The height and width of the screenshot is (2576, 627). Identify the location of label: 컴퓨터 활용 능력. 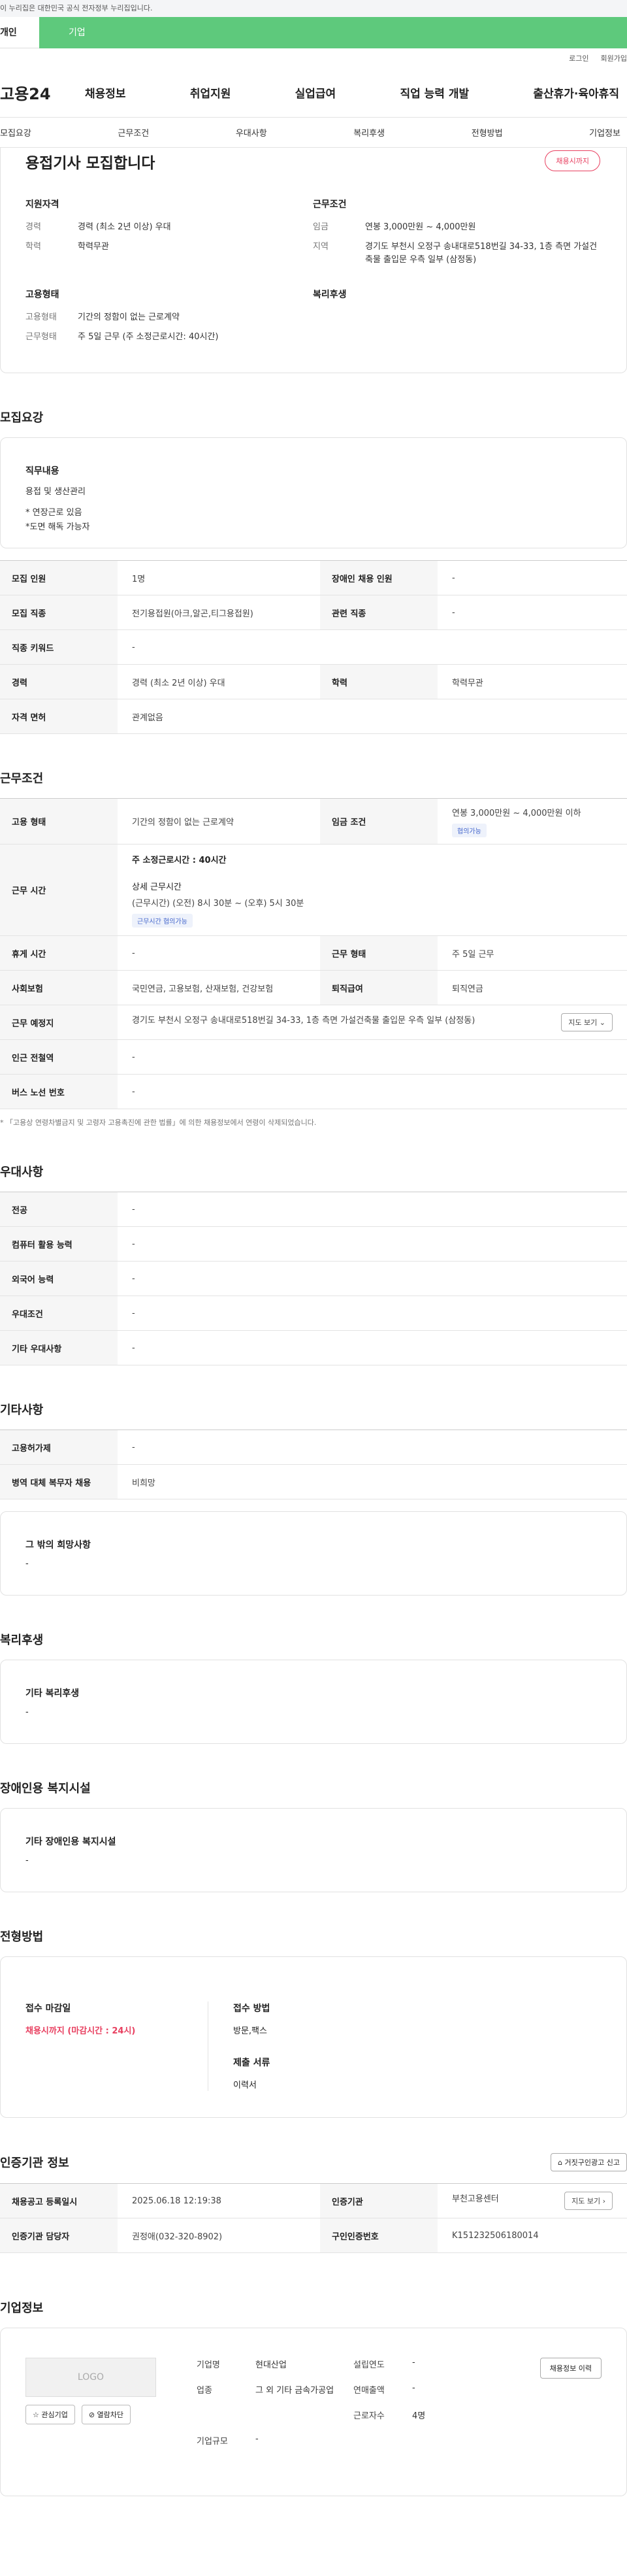
(59, 1244).